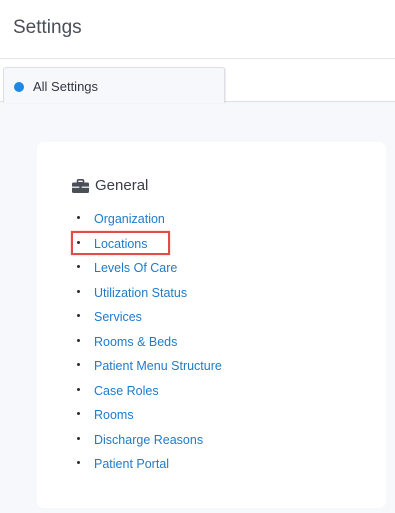 The width and height of the screenshot is (395, 513). Describe the element at coordinates (140, 293) in the screenshot. I see `link-utilization-status: Utilization Status` at that location.